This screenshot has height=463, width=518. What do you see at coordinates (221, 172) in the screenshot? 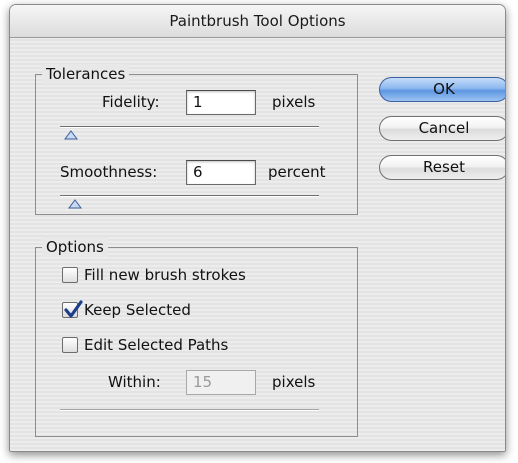
I see `smoothness-input: 6` at bounding box center [221, 172].